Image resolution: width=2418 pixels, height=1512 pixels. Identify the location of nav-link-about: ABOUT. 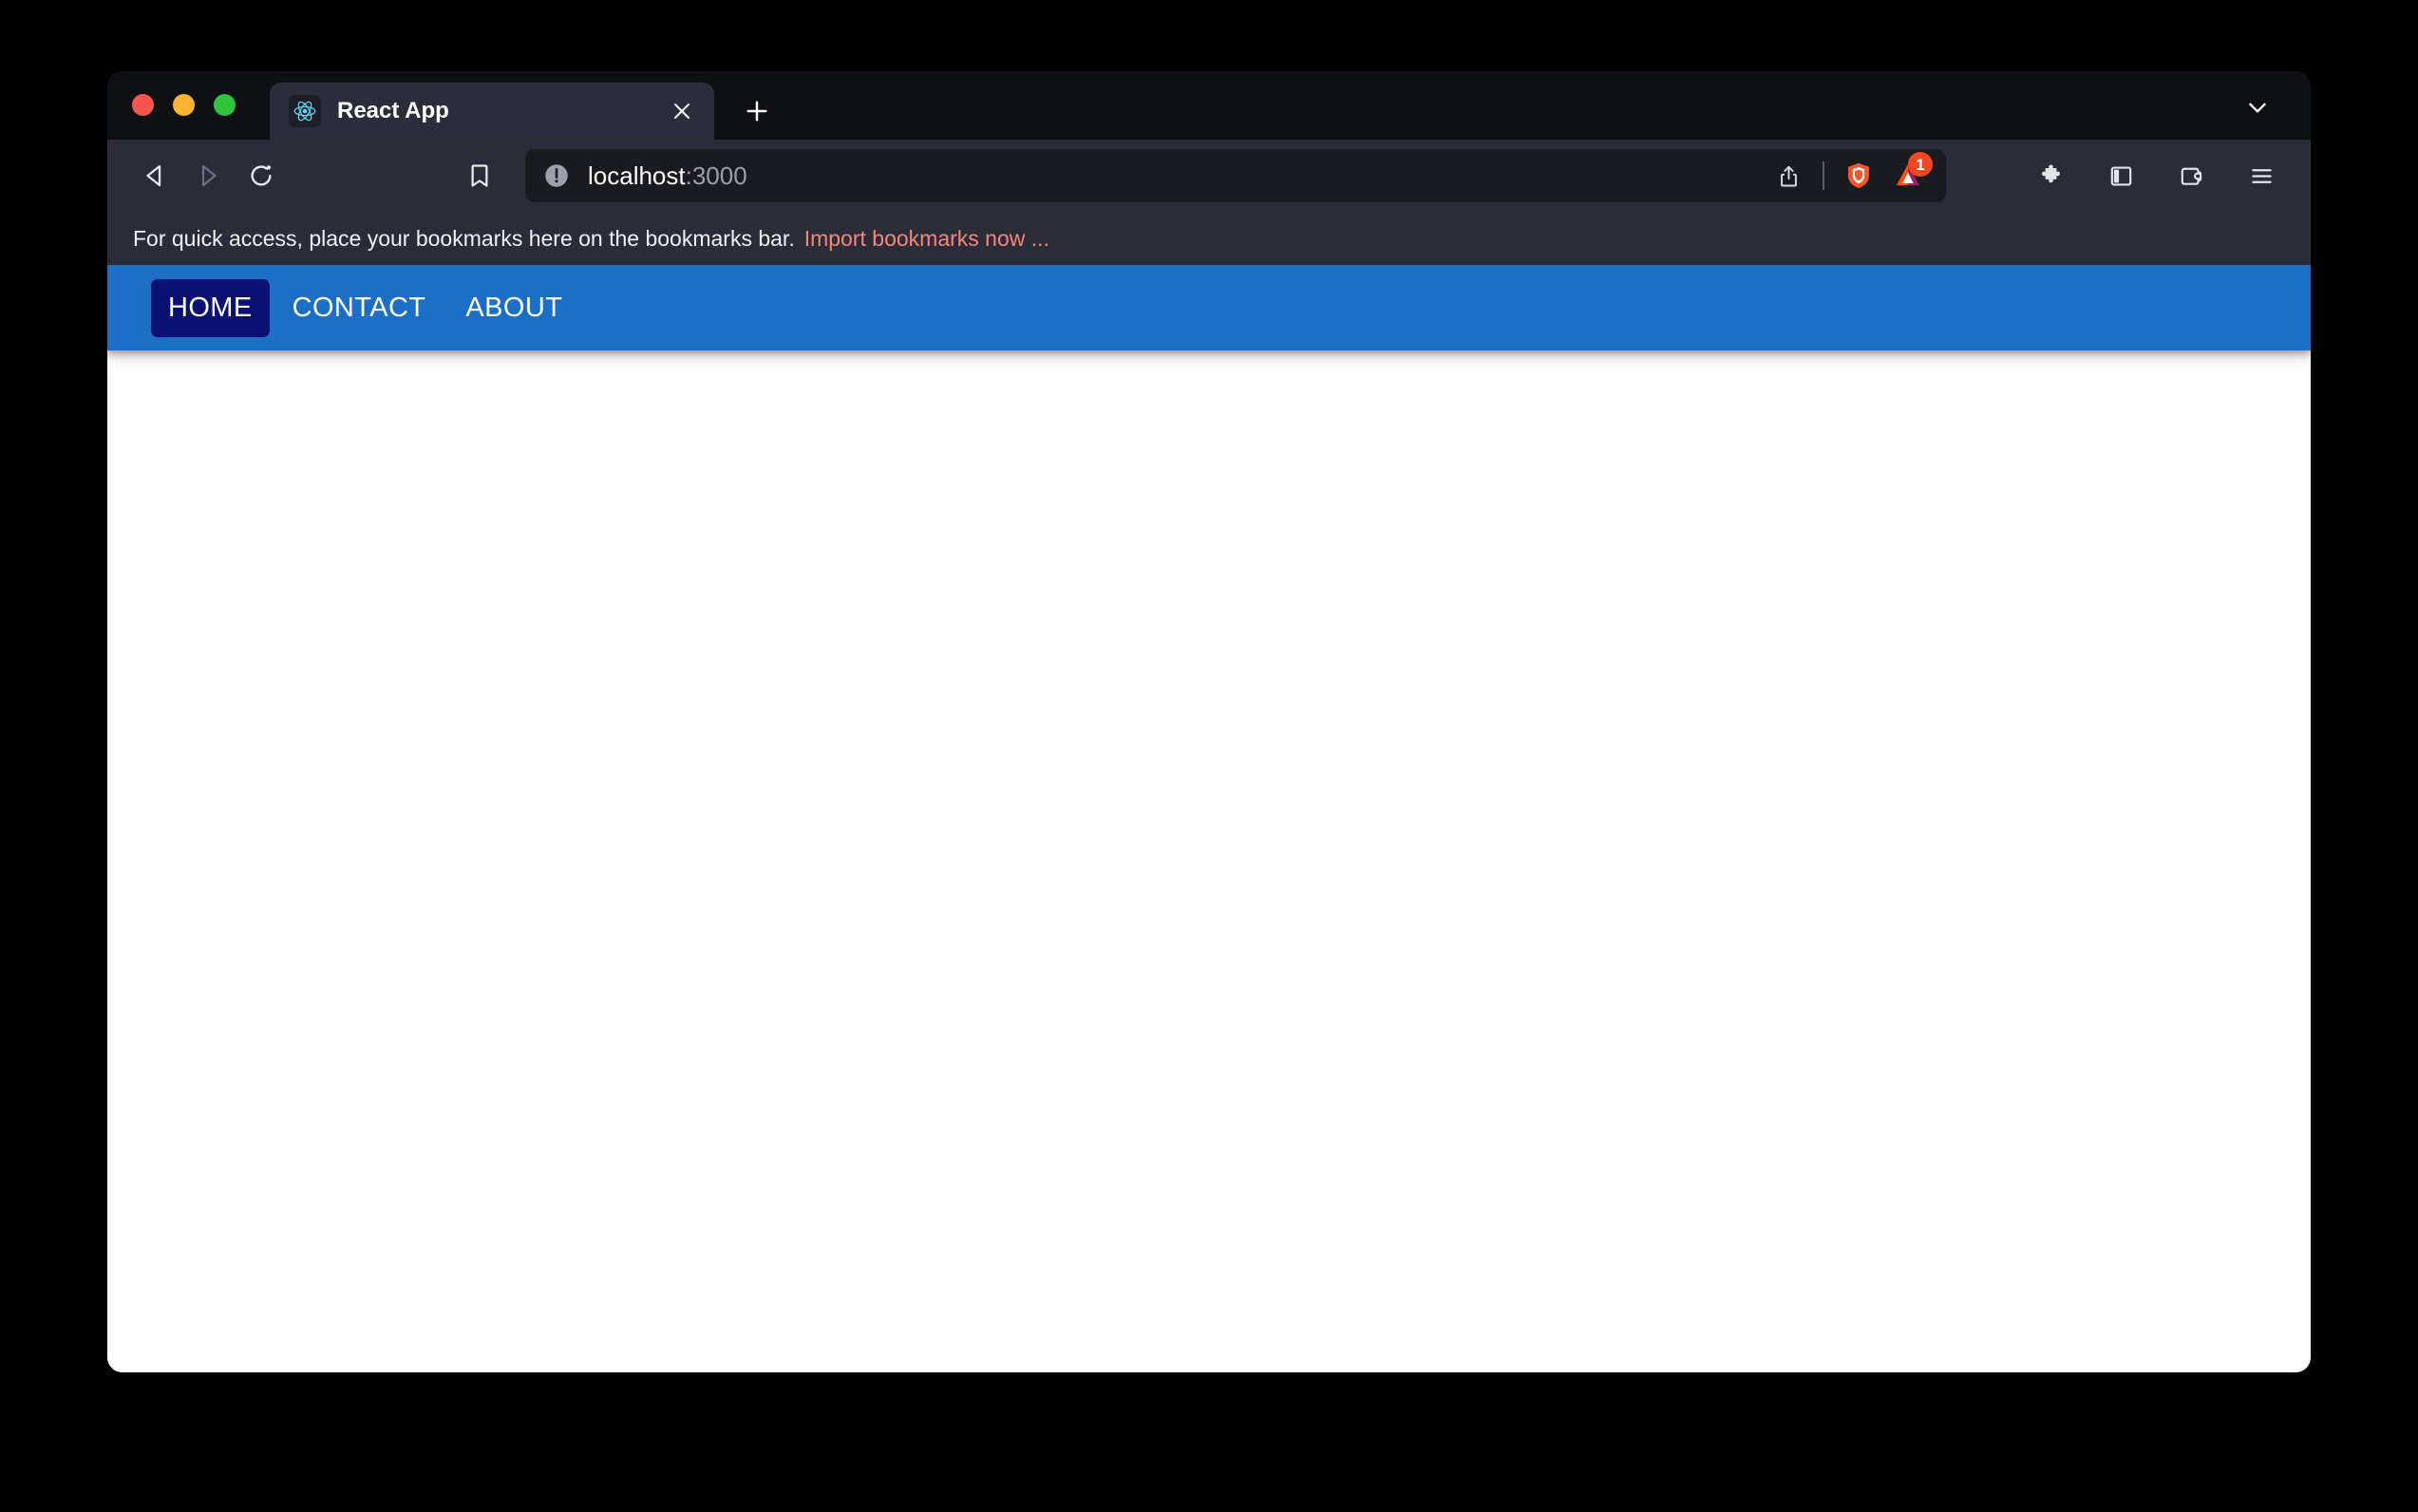
(514, 308).